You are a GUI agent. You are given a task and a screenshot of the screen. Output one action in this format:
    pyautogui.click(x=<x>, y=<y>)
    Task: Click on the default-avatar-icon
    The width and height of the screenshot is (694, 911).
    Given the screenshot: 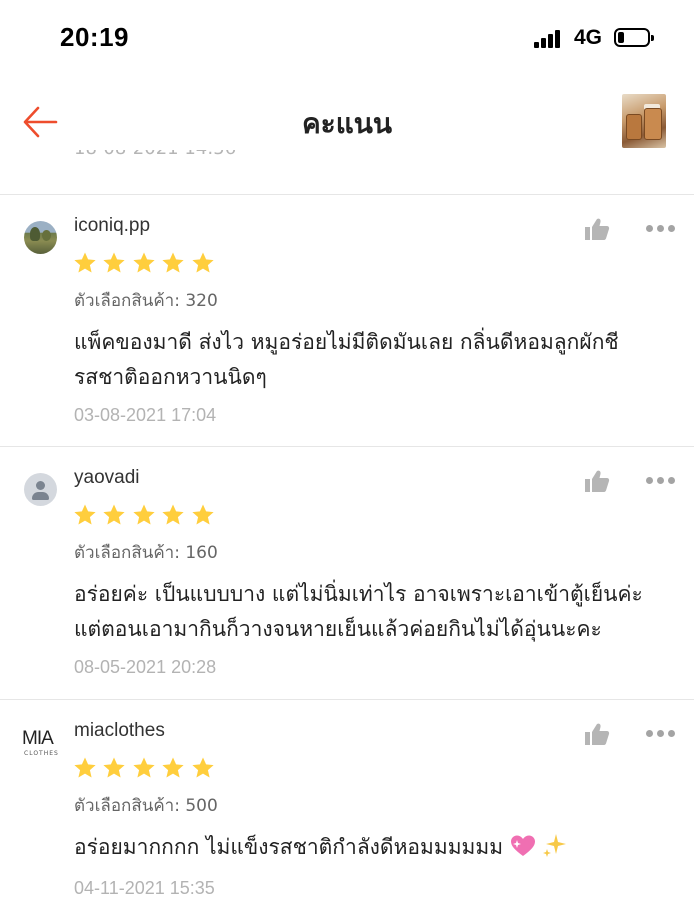 What is the action you would take?
    pyautogui.click(x=40, y=489)
    